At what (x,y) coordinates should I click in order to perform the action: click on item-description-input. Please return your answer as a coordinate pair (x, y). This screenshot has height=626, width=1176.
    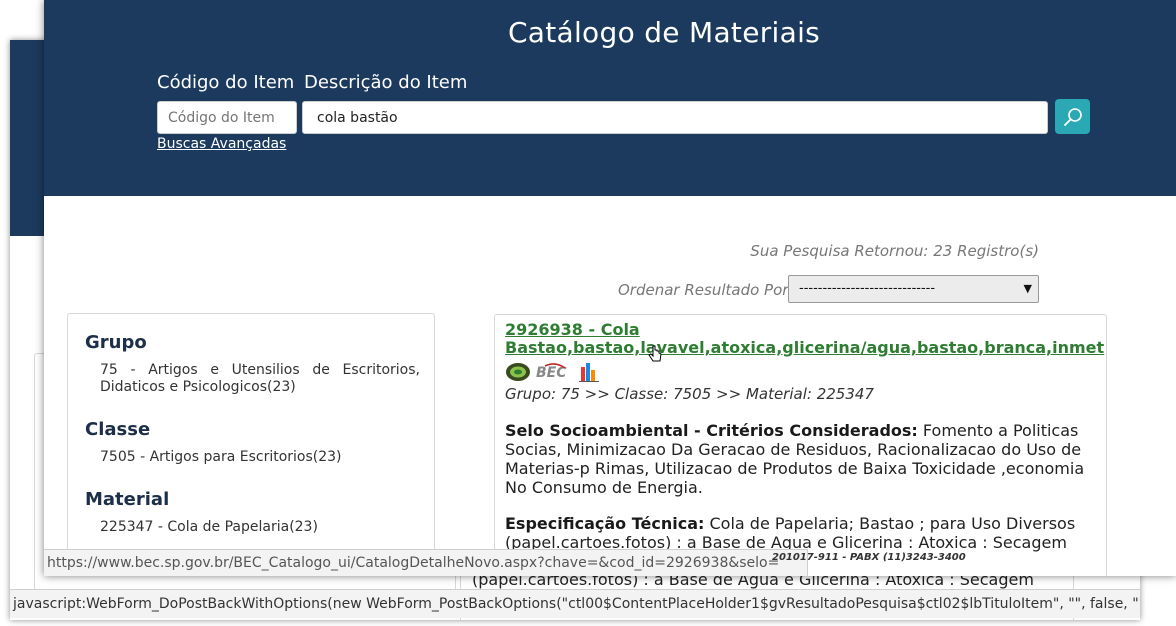
    Looking at the image, I should click on (675, 117).